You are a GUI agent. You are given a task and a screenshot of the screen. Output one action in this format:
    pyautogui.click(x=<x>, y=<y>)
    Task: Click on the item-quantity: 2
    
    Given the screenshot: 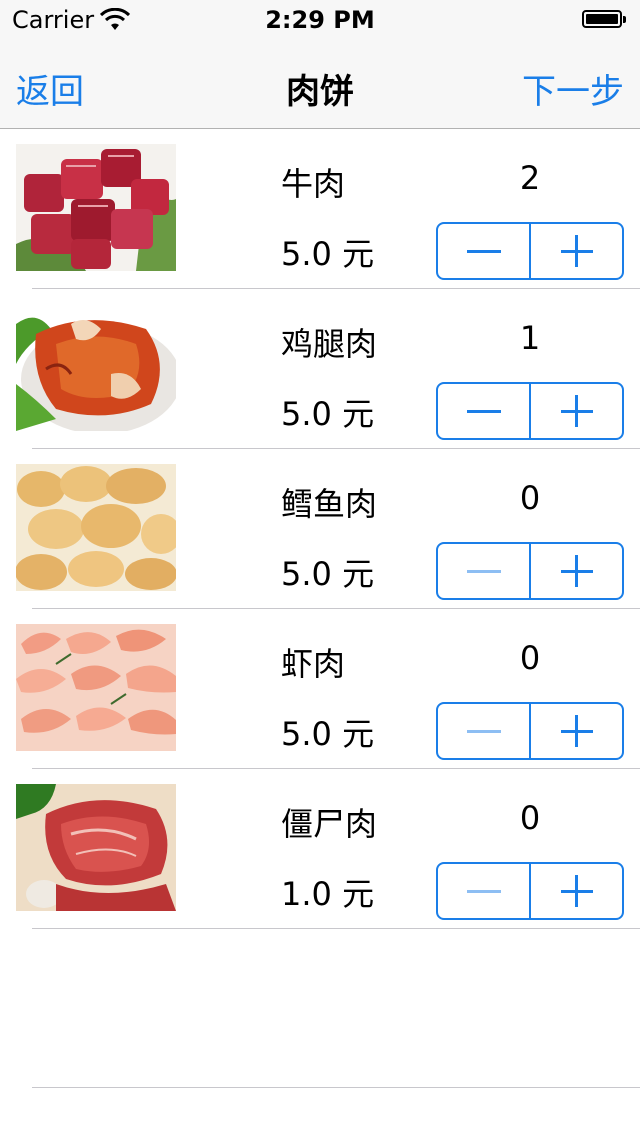 What is the action you would take?
    pyautogui.click(x=530, y=178)
    